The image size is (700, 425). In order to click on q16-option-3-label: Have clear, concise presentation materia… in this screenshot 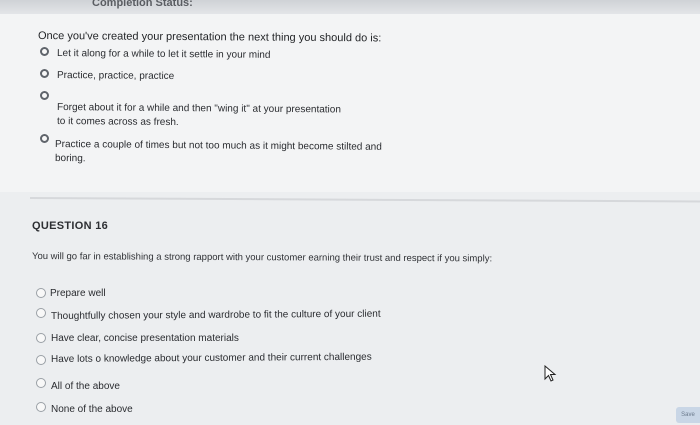, I will do `click(145, 339)`.